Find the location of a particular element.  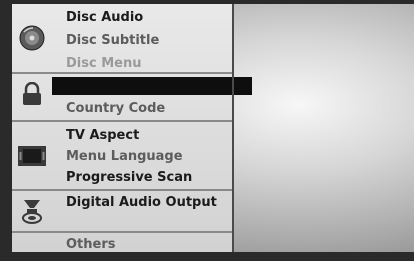

frame-left is located at coordinates (6, 130).